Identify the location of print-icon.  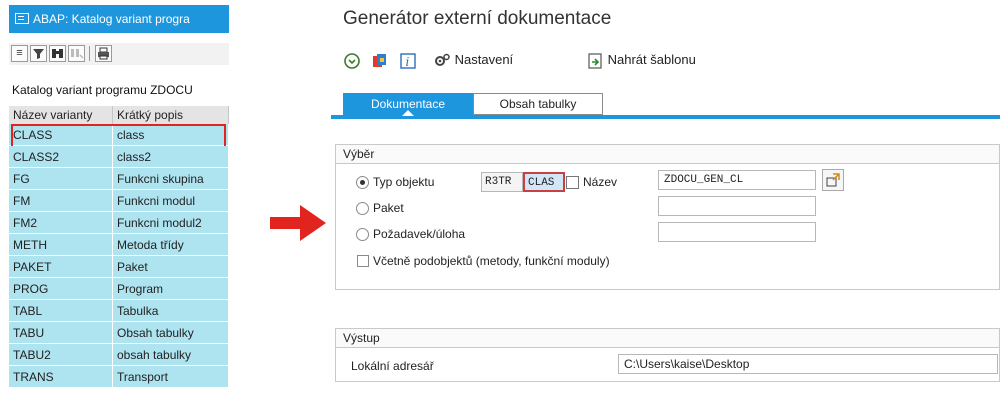
(103, 53).